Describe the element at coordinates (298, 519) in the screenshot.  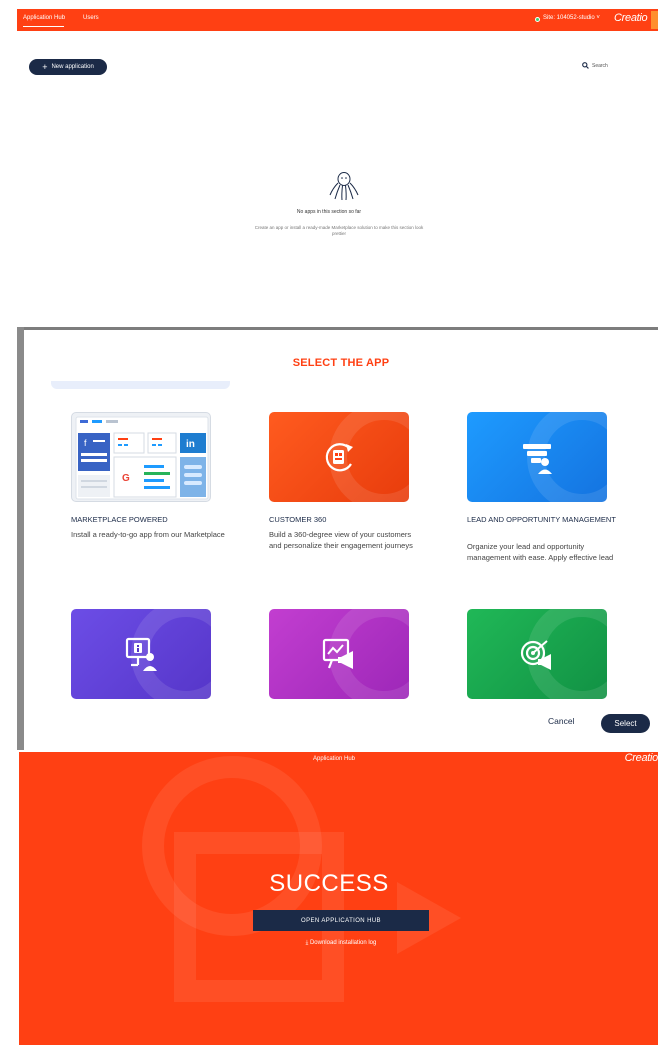
I see `card-title-customer-360: CUSTOMER 360` at that location.